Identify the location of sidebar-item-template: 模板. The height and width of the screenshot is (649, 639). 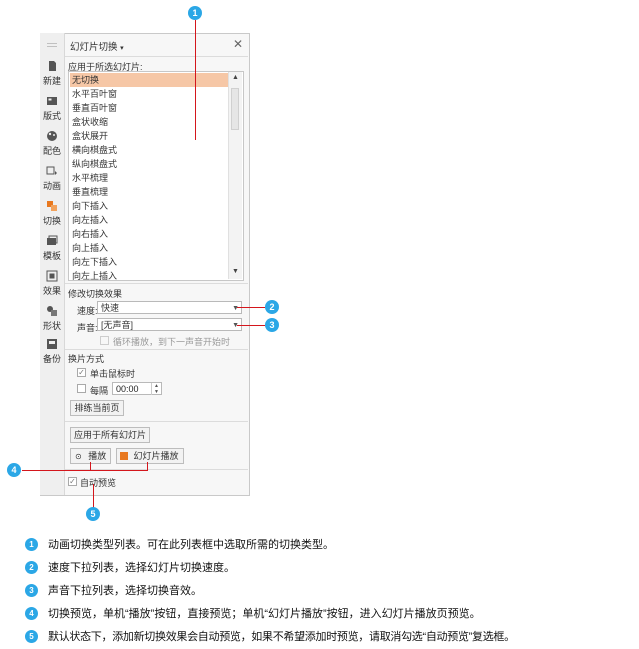
(52, 248).